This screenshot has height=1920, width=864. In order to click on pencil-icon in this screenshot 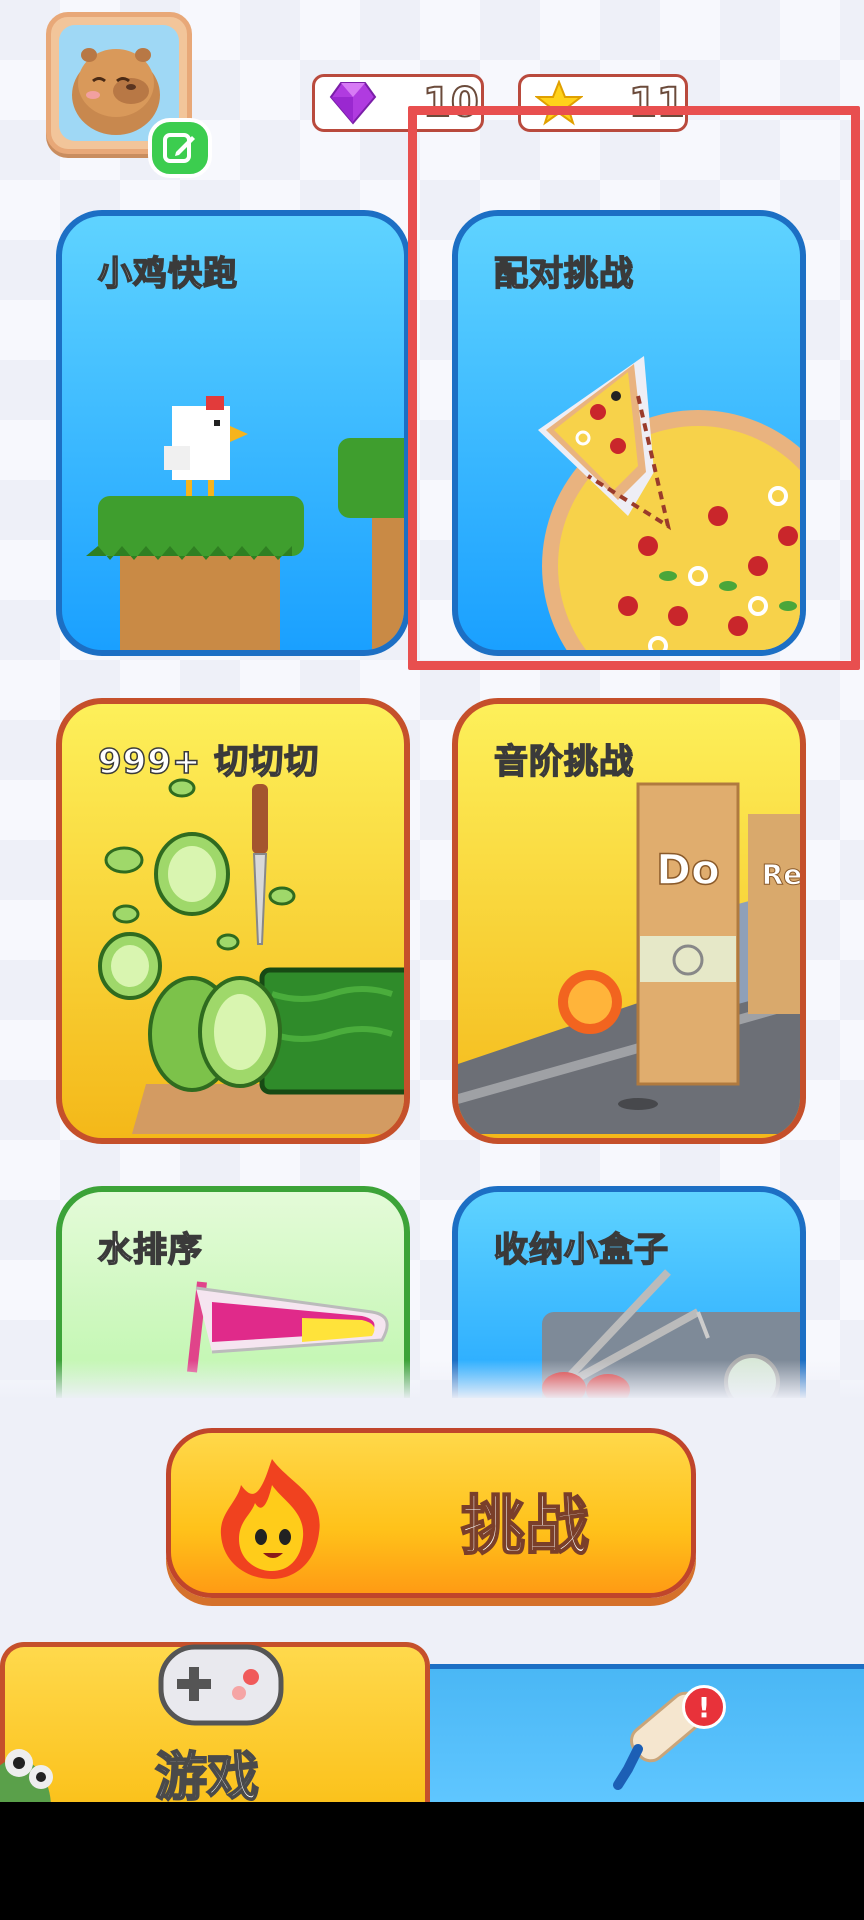, I will do `click(179, 148)`.